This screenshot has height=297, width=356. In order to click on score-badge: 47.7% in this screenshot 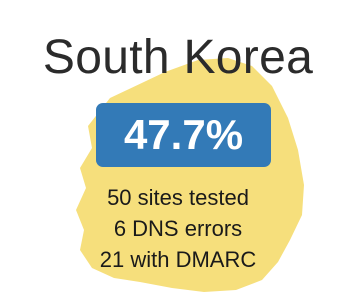, I will do `click(183, 135)`.